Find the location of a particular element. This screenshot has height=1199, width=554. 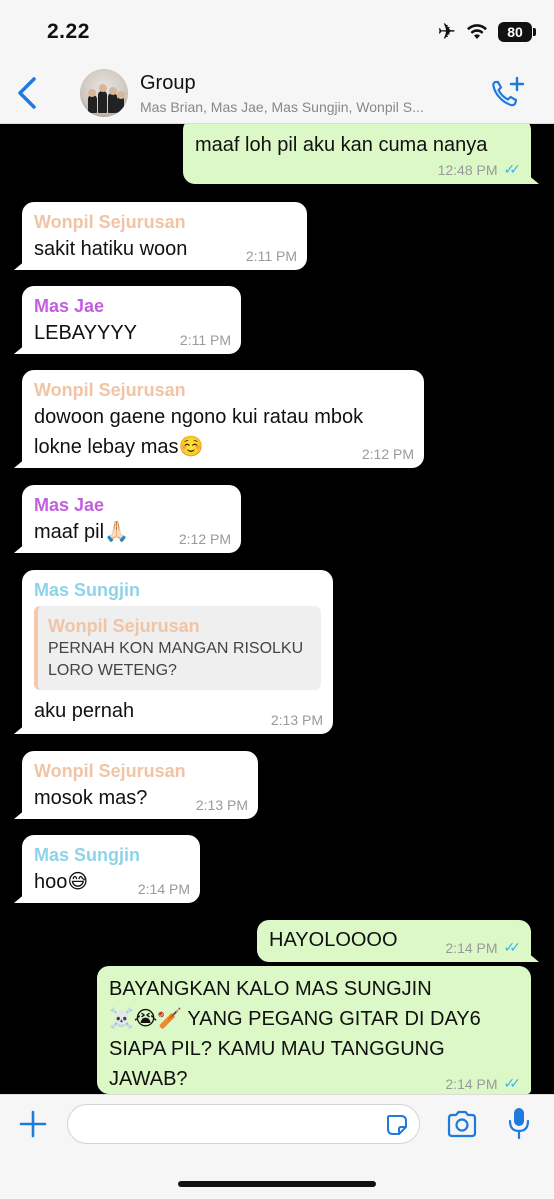

message-text-line: SIAPA PIL? KAMU MAU TANGGUNG is located at coordinates (277, 1049).